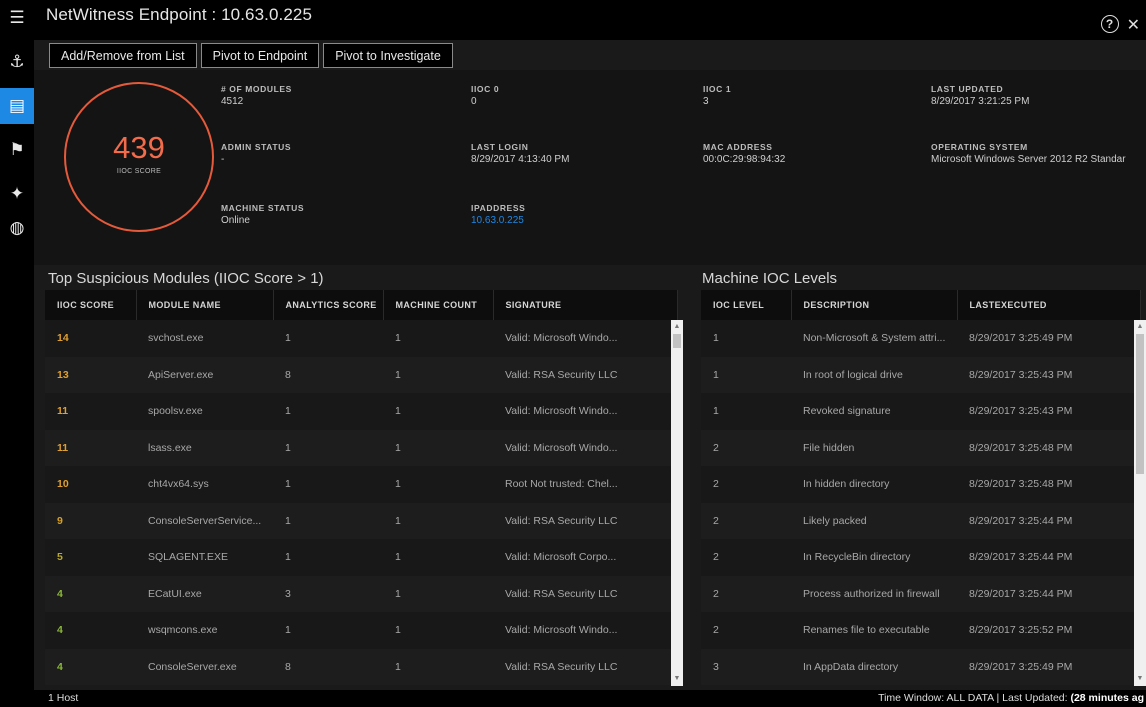 This screenshot has height=707, width=1146. I want to click on field-label: ADMIN STATUS, so click(256, 147).